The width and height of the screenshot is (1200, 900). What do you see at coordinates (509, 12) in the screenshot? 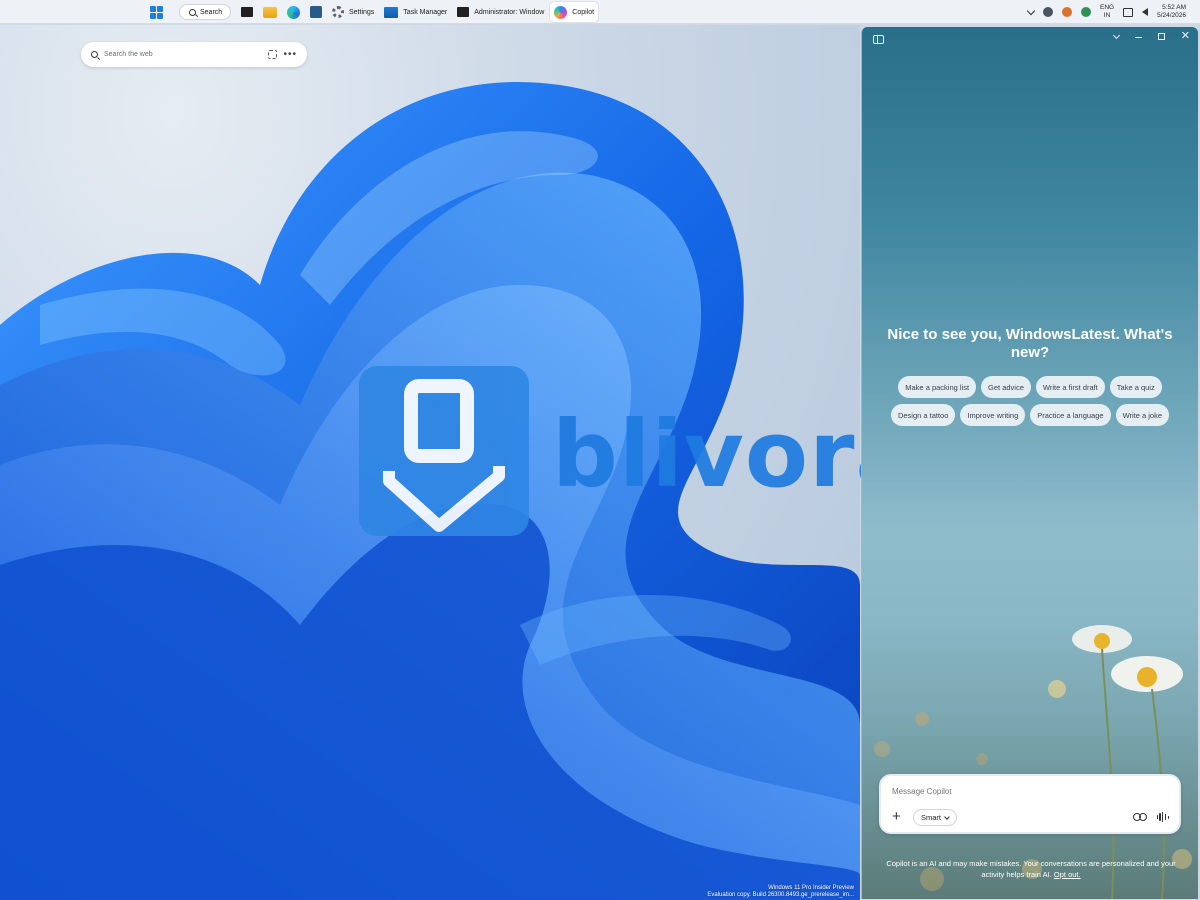
I see `taskbar-terminal-label: Administrator: Window` at bounding box center [509, 12].